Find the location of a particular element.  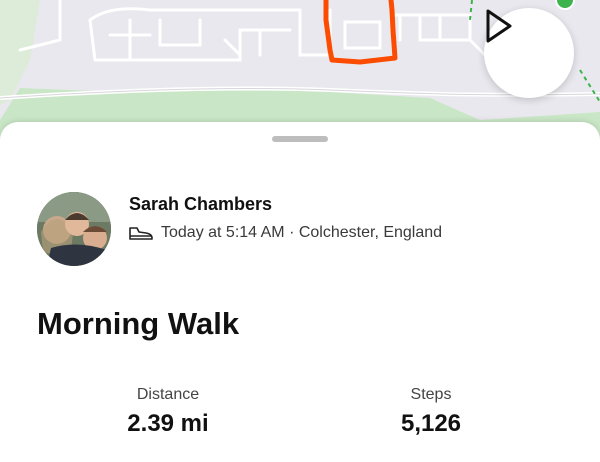

play-button is located at coordinates (529, 53).